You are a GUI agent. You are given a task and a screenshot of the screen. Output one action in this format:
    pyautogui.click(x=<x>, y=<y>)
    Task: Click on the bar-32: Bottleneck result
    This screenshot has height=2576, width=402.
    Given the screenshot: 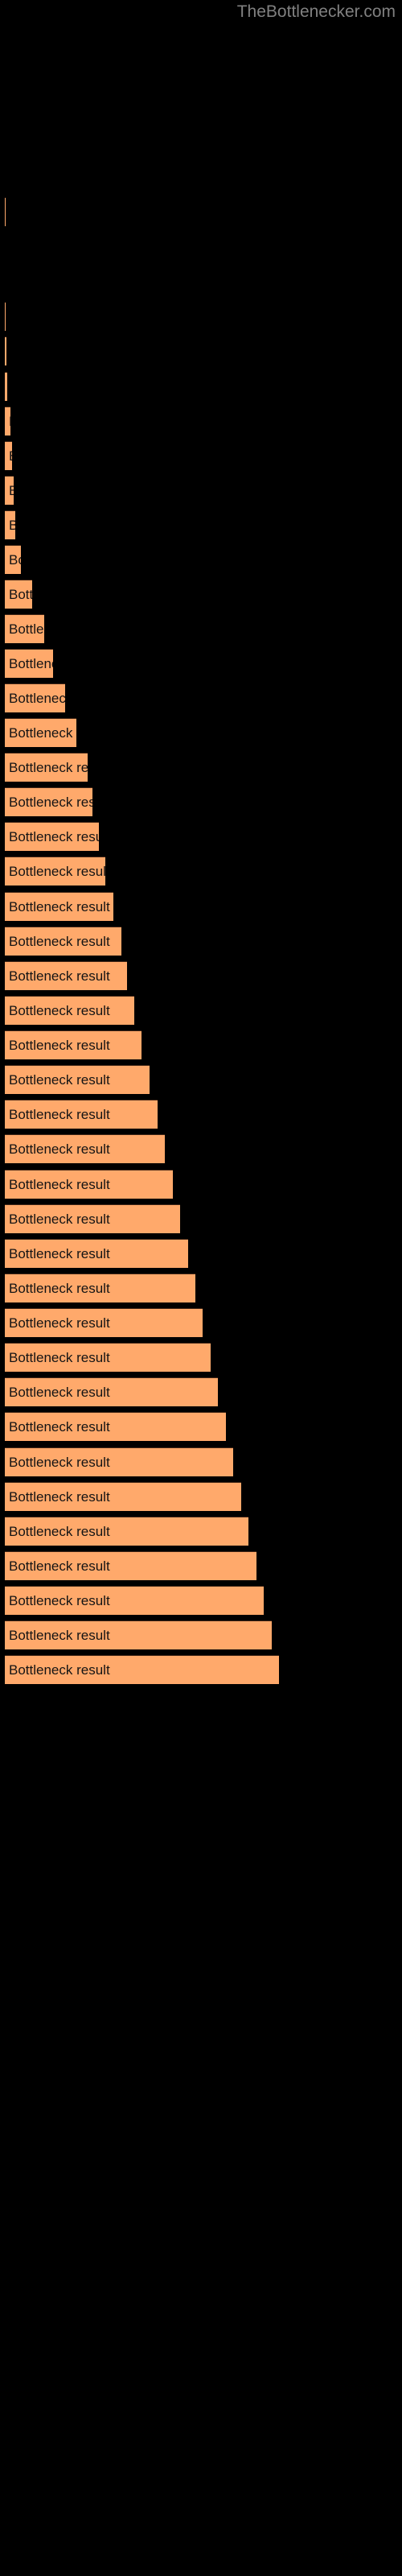 What is the action you would take?
    pyautogui.click(x=111, y=1391)
    